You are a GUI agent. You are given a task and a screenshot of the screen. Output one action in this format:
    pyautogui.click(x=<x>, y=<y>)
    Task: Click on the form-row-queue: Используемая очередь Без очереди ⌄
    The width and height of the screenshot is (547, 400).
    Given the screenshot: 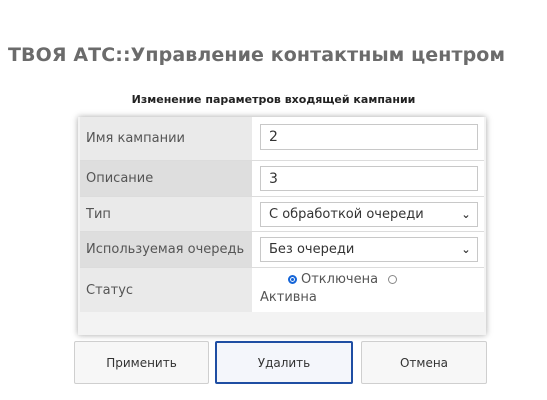 What is the action you would take?
    pyautogui.click(x=282, y=250)
    